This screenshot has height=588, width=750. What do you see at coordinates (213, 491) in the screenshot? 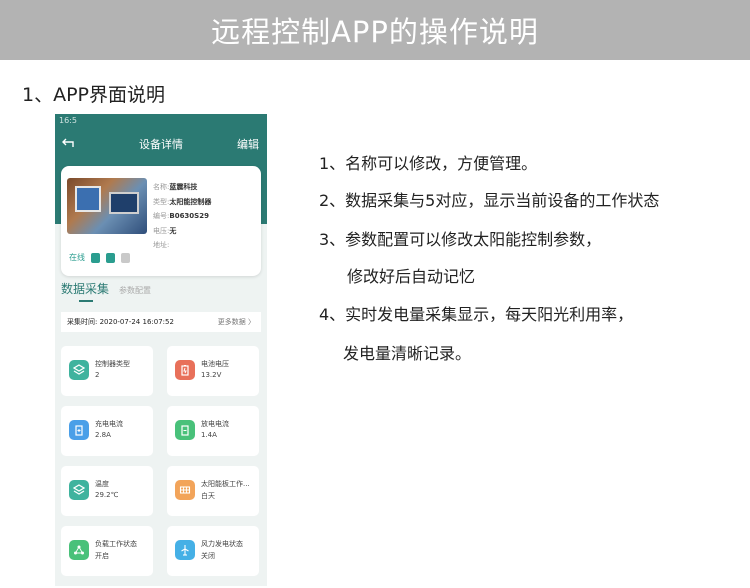
I see `tile-solar-panel-status: 太阳能板工作... 白天` at bounding box center [213, 491].